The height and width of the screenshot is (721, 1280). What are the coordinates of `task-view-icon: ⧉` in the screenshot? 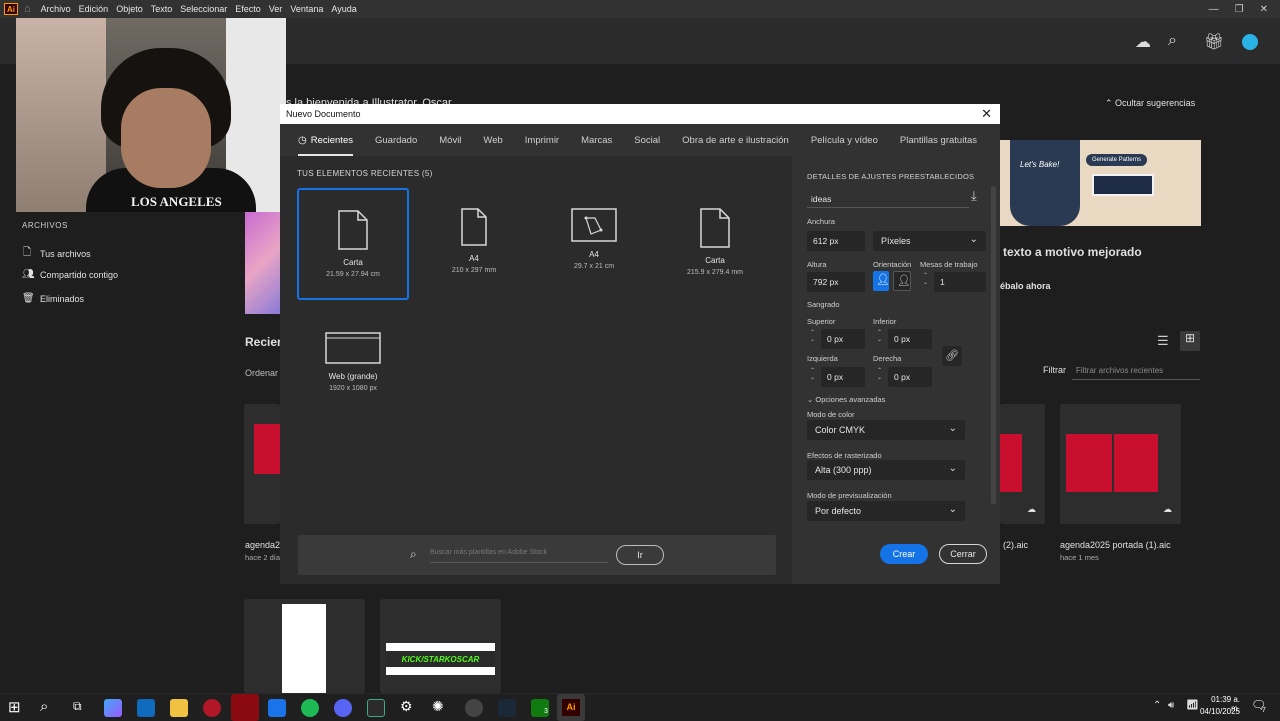 It's located at (77, 706).